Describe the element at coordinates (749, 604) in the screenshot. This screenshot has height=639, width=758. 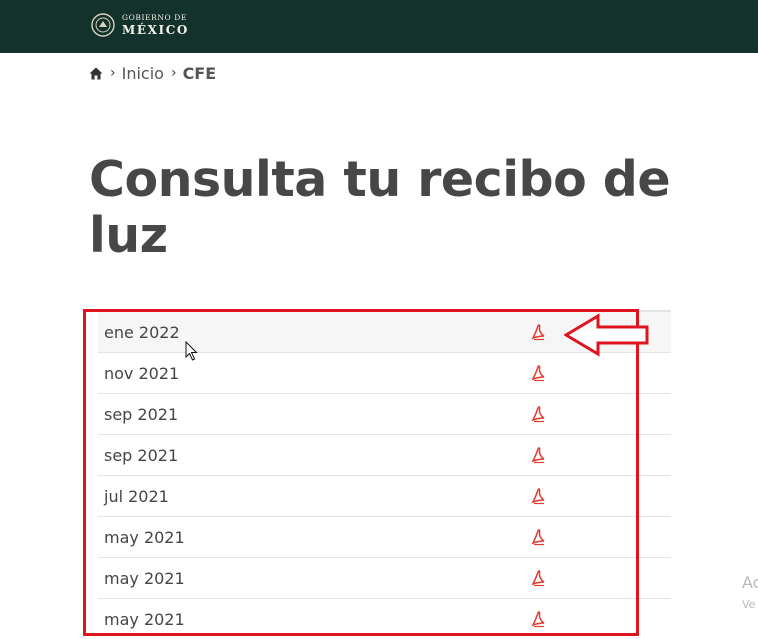
I see `activation-watermark-sub: Ve` at that location.